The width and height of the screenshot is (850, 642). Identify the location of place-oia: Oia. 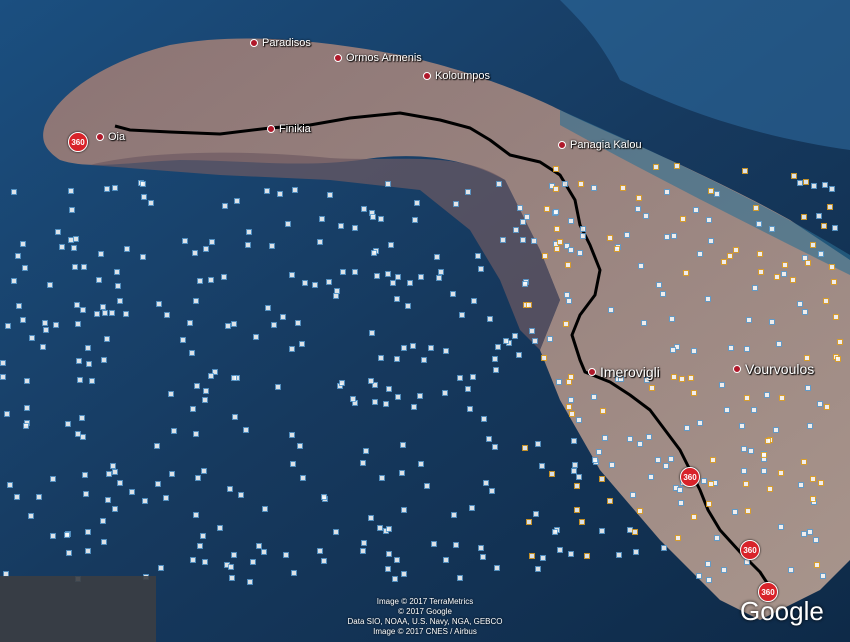
(110, 137).